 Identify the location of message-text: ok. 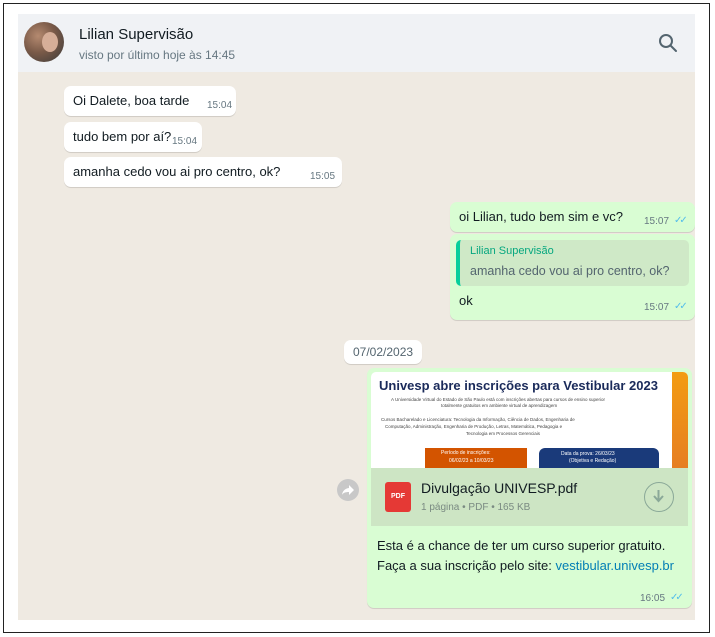
(466, 300).